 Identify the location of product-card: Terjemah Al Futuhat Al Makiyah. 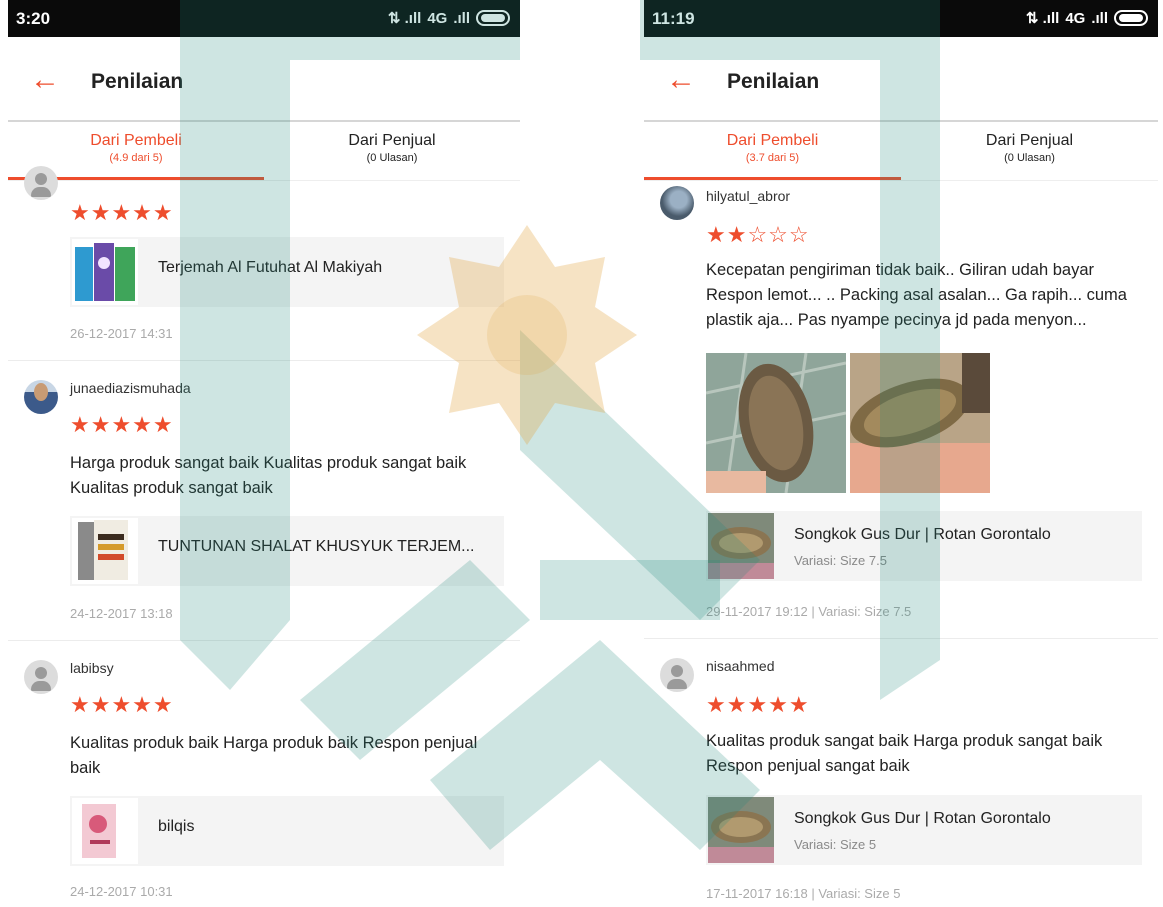
(287, 272).